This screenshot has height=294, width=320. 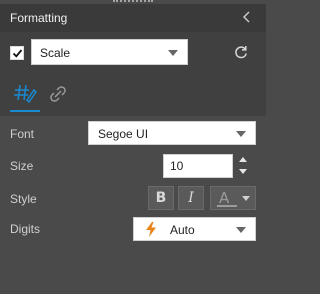 What do you see at coordinates (23, 199) in the screenshot?
I see `style-label: Style` at bounding box center [23, 199].